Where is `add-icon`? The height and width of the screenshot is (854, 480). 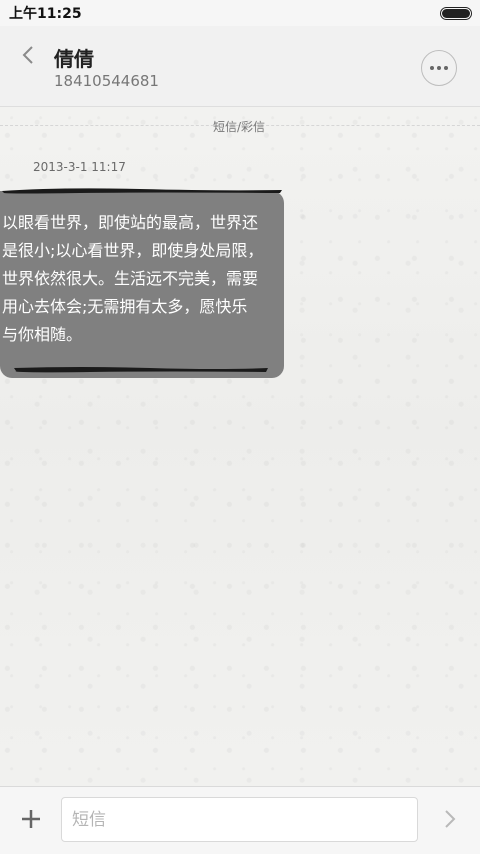
add-icon is located at coordinates (31, 819).